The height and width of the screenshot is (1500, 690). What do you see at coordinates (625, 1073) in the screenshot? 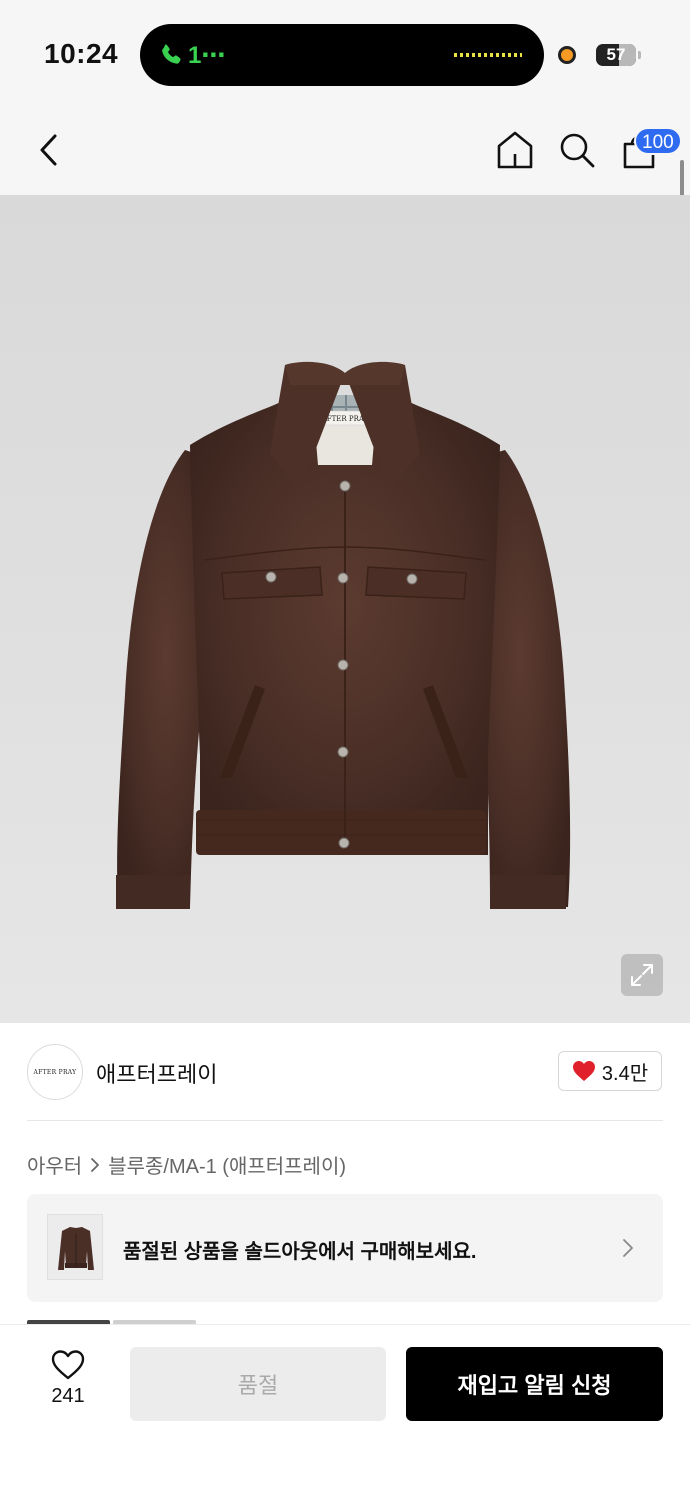
I see `brand-like-count: 3.4만` at bounding box center [625, 1073].